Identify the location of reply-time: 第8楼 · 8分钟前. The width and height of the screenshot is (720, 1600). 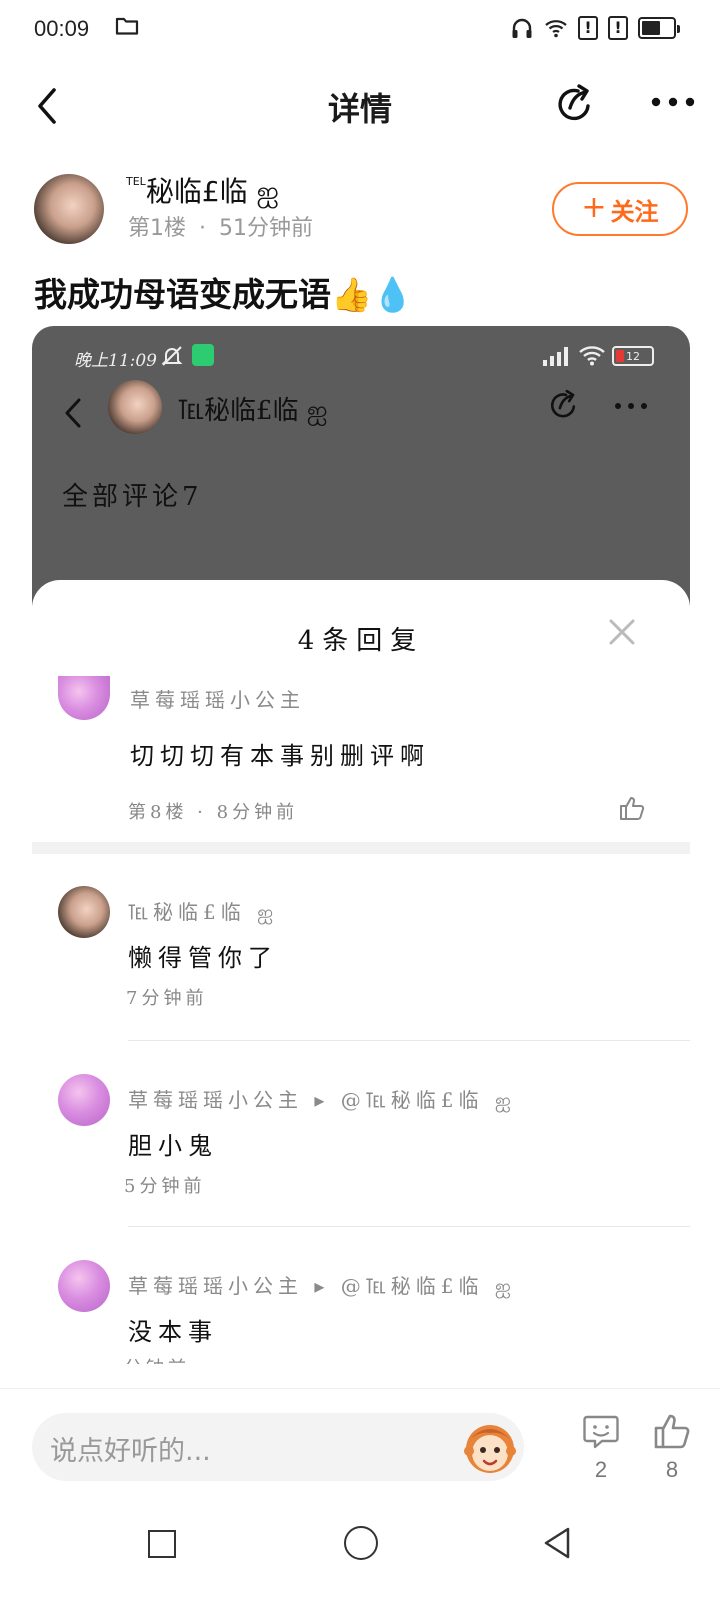
(213, 812).